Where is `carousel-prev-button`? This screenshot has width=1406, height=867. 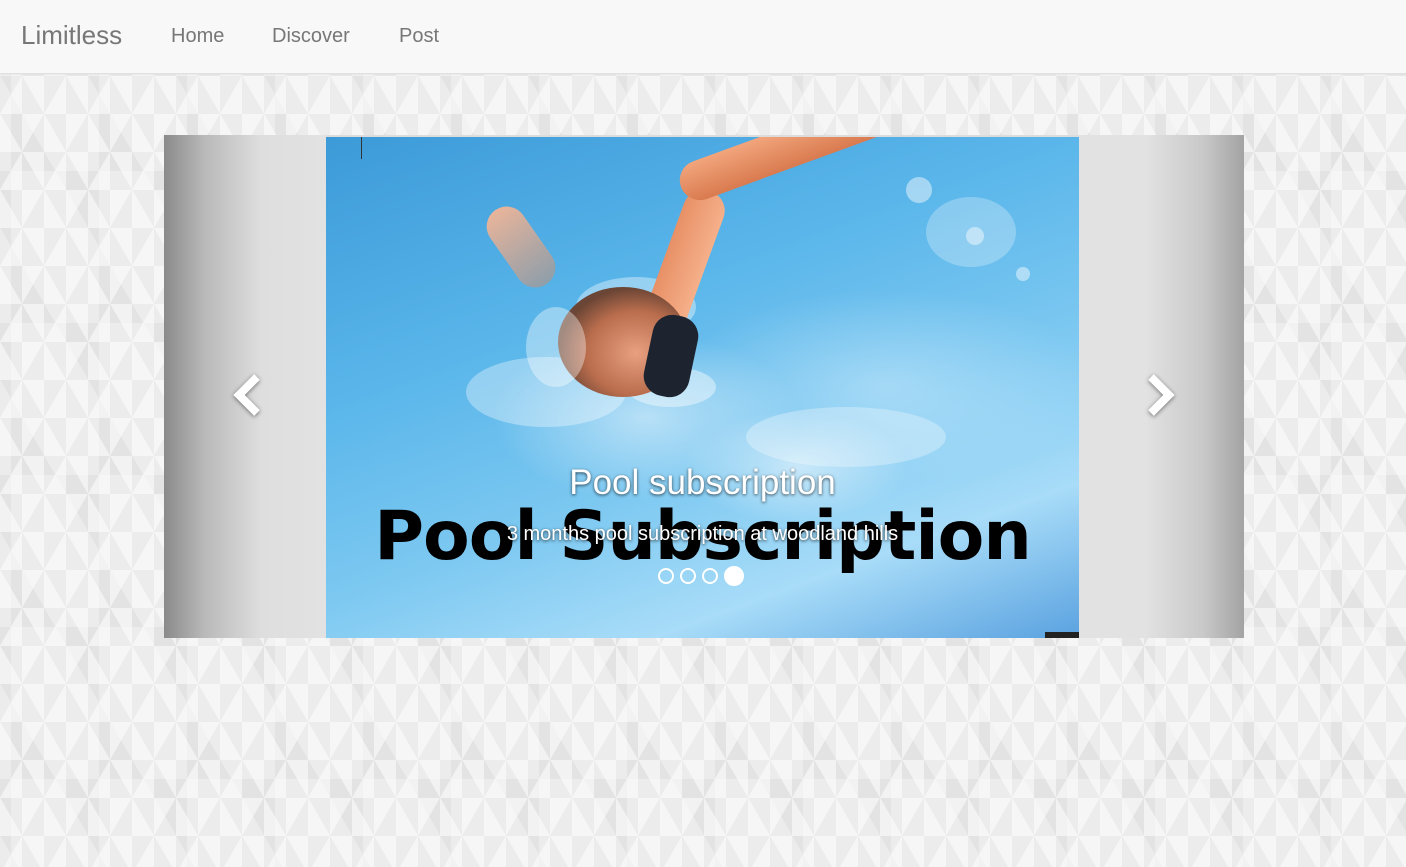 carousel-prev-button is located at coordinates (248, 395).